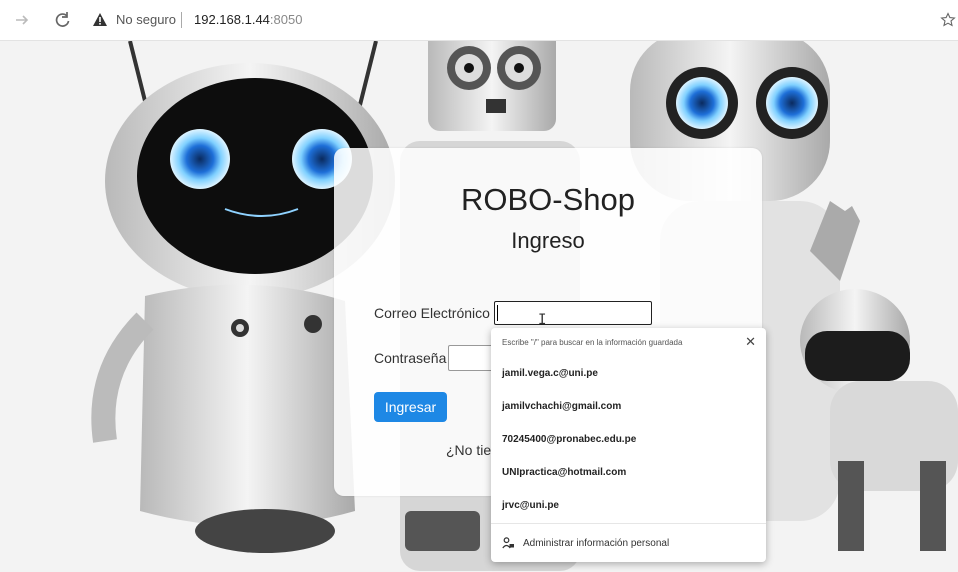 Image resolution: width=958 pixels, height=572 pixels. What do you see at coordinates (472, 358) in the screenshot?
I see `password-field` at bounding box center [472, 358].